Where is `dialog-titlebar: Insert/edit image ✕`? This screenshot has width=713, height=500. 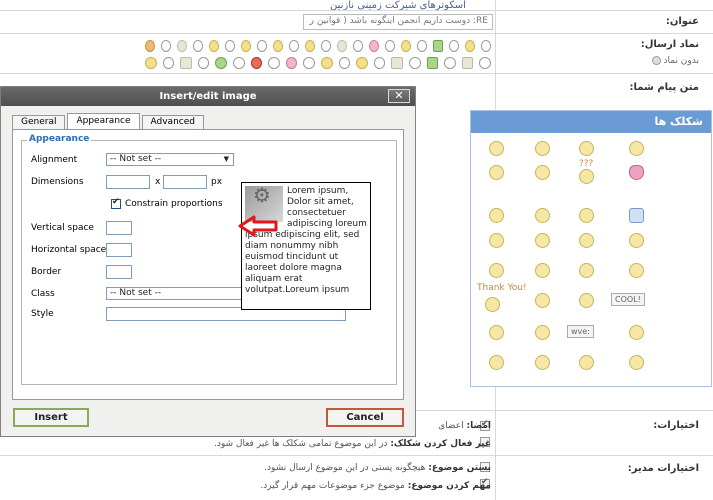
dialog-titlebar: Insert/edit image ✕ is located at coordinates (208, 96).